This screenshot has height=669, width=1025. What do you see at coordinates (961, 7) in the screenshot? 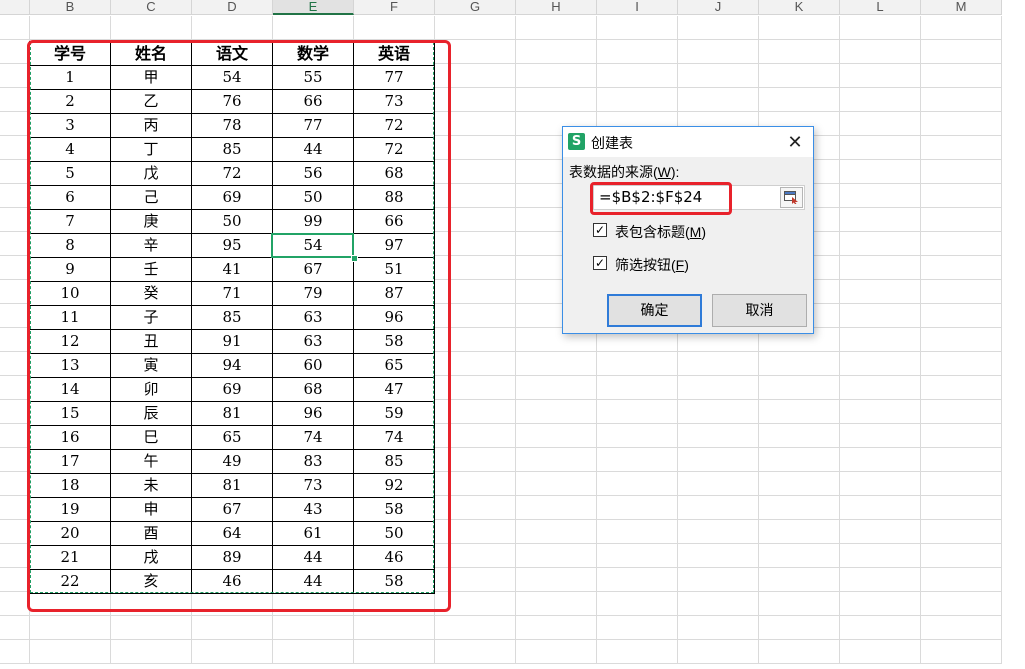
I see `column-header-m: M` at bounding box center [961, 7].